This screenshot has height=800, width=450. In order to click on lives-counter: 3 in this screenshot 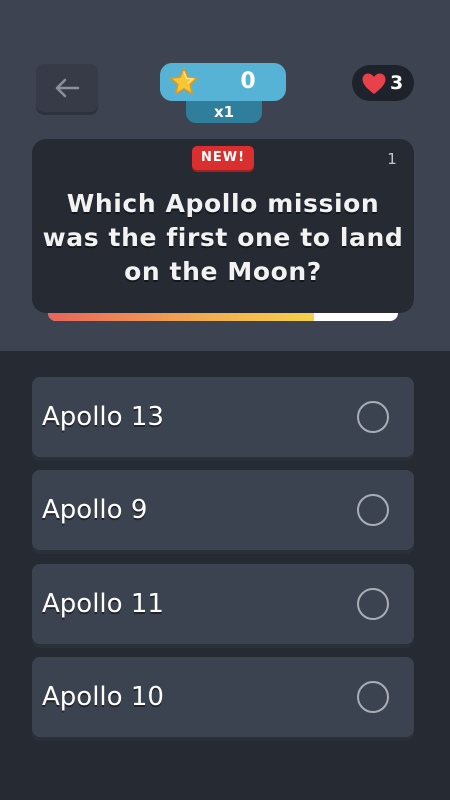, I will do `click(383, 83)`.